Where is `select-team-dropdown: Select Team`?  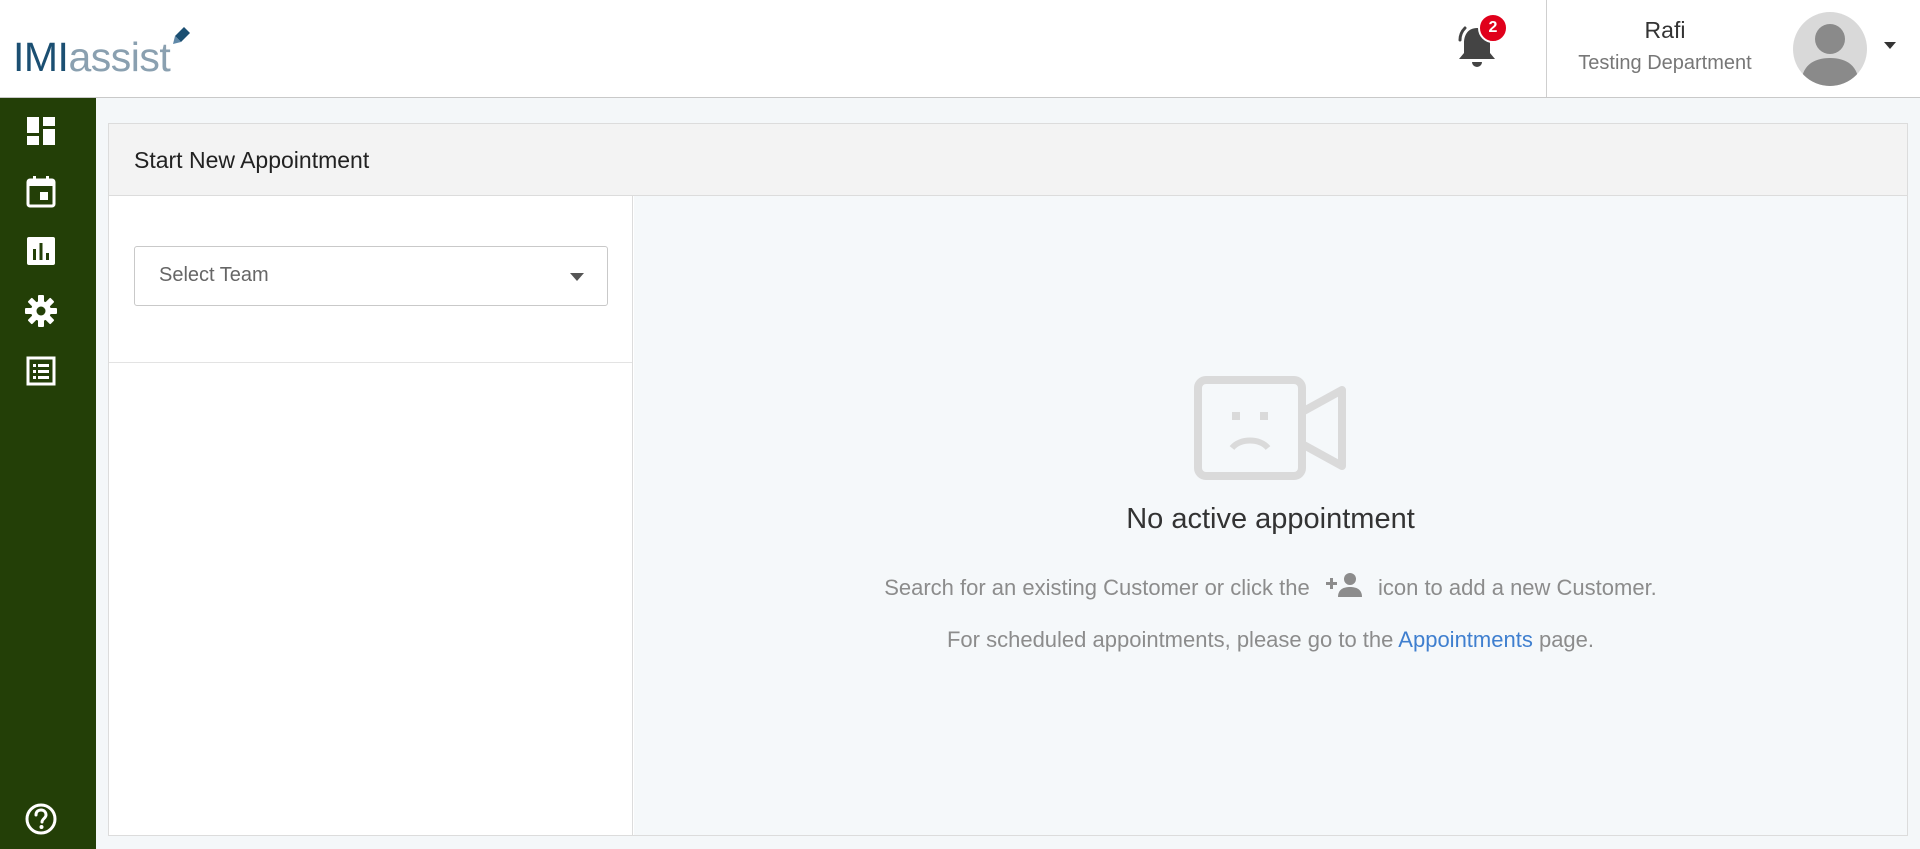
select-team-dropdown: Select Team is located at coordinates (371, 276).